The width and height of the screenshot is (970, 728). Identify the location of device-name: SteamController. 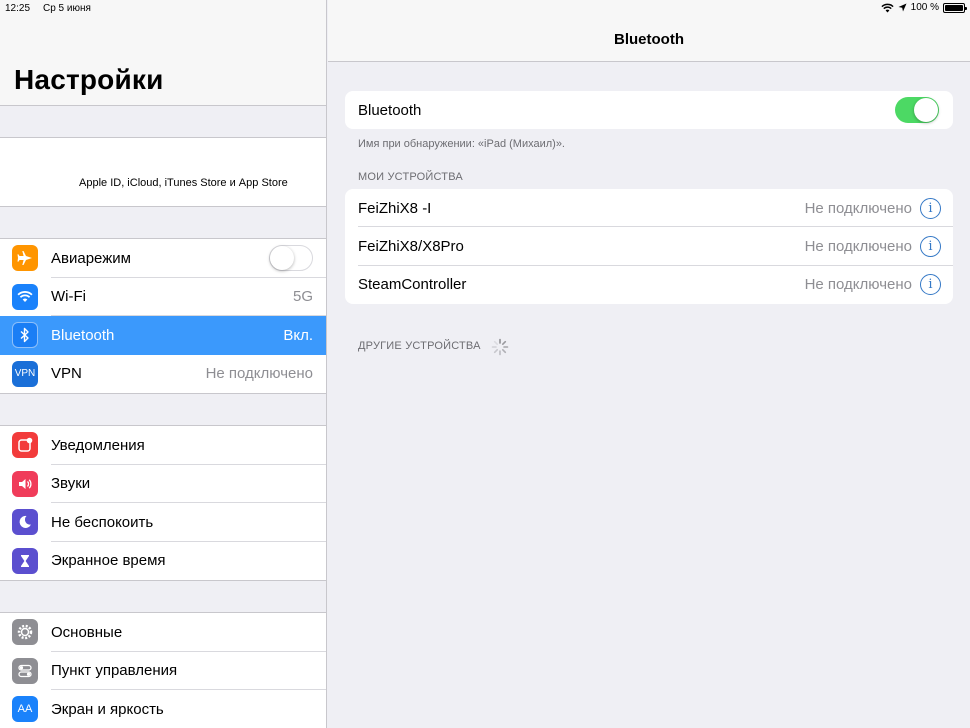
(412, 285).